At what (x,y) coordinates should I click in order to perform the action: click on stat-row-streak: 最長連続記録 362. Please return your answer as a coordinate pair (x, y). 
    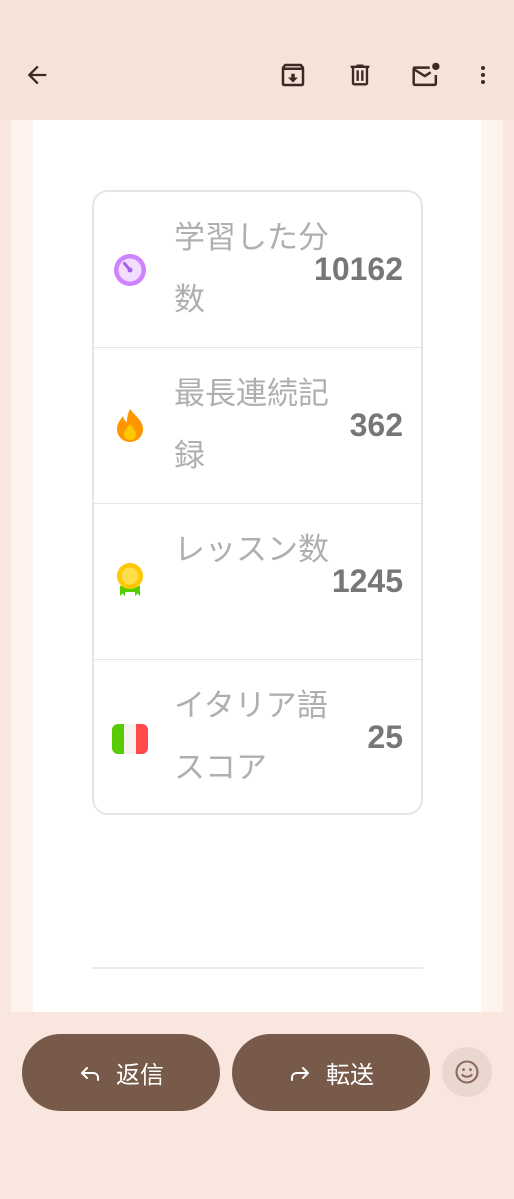
    Looking at the image, I should click on (257, 426).